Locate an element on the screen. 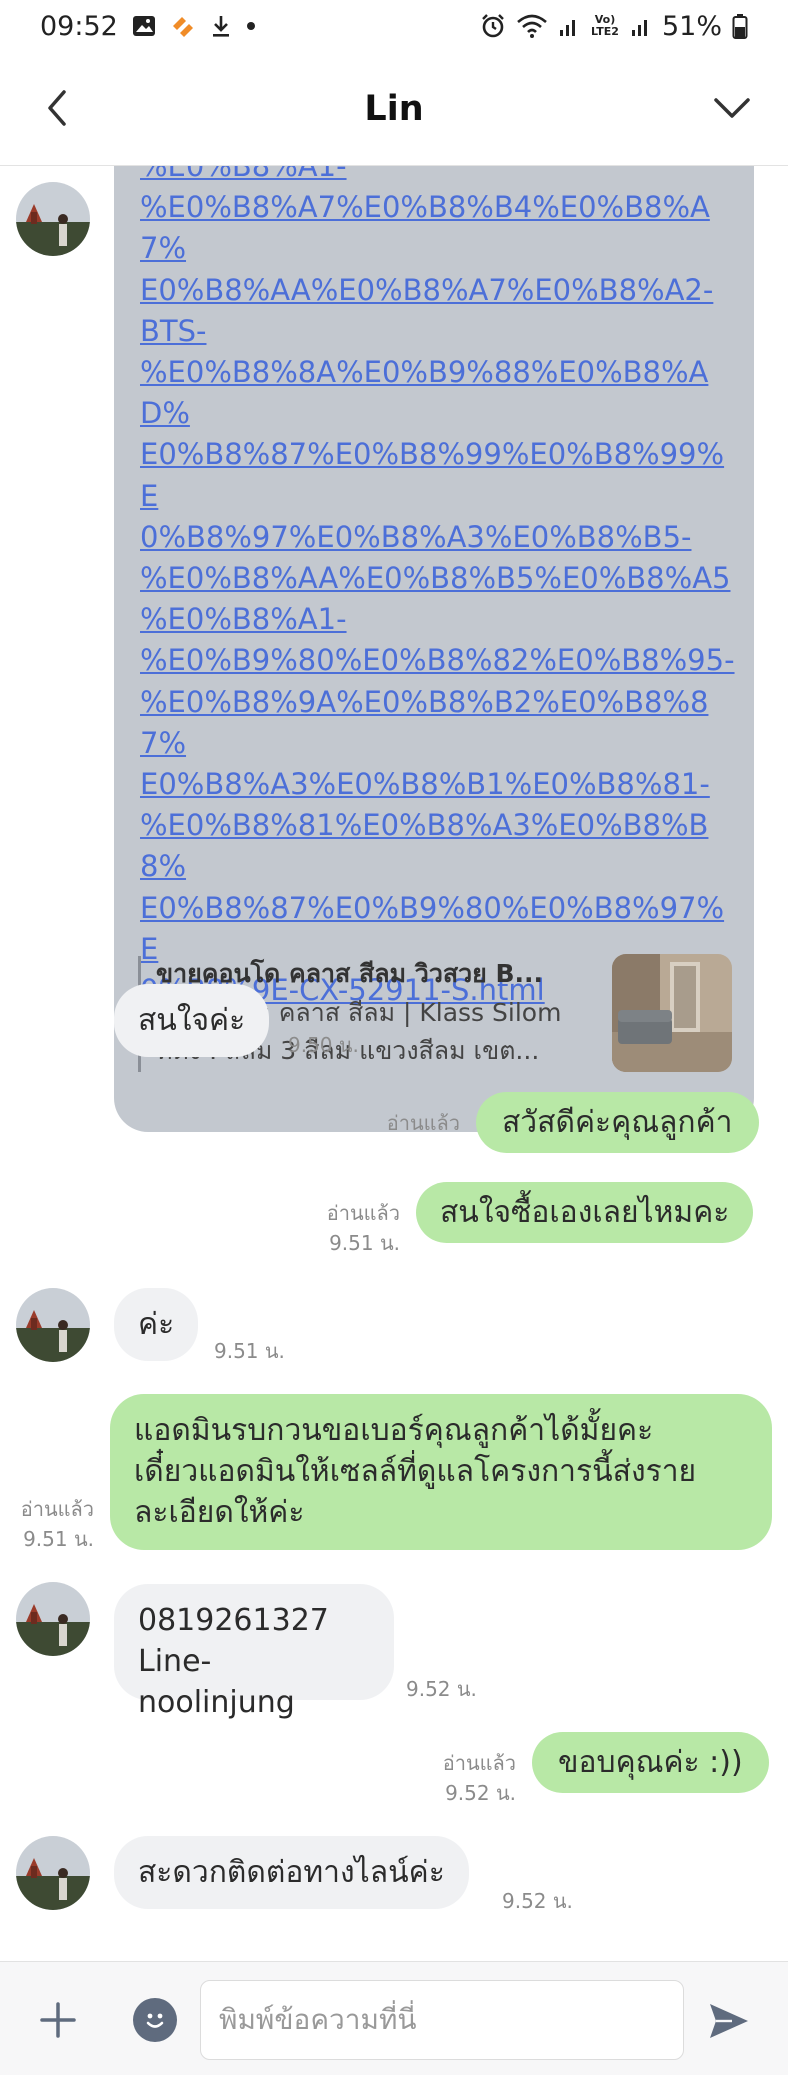 The width and height of the screenshot is (788, 2075). more-notifications-dot-icon is located at coordinates (251, 26).